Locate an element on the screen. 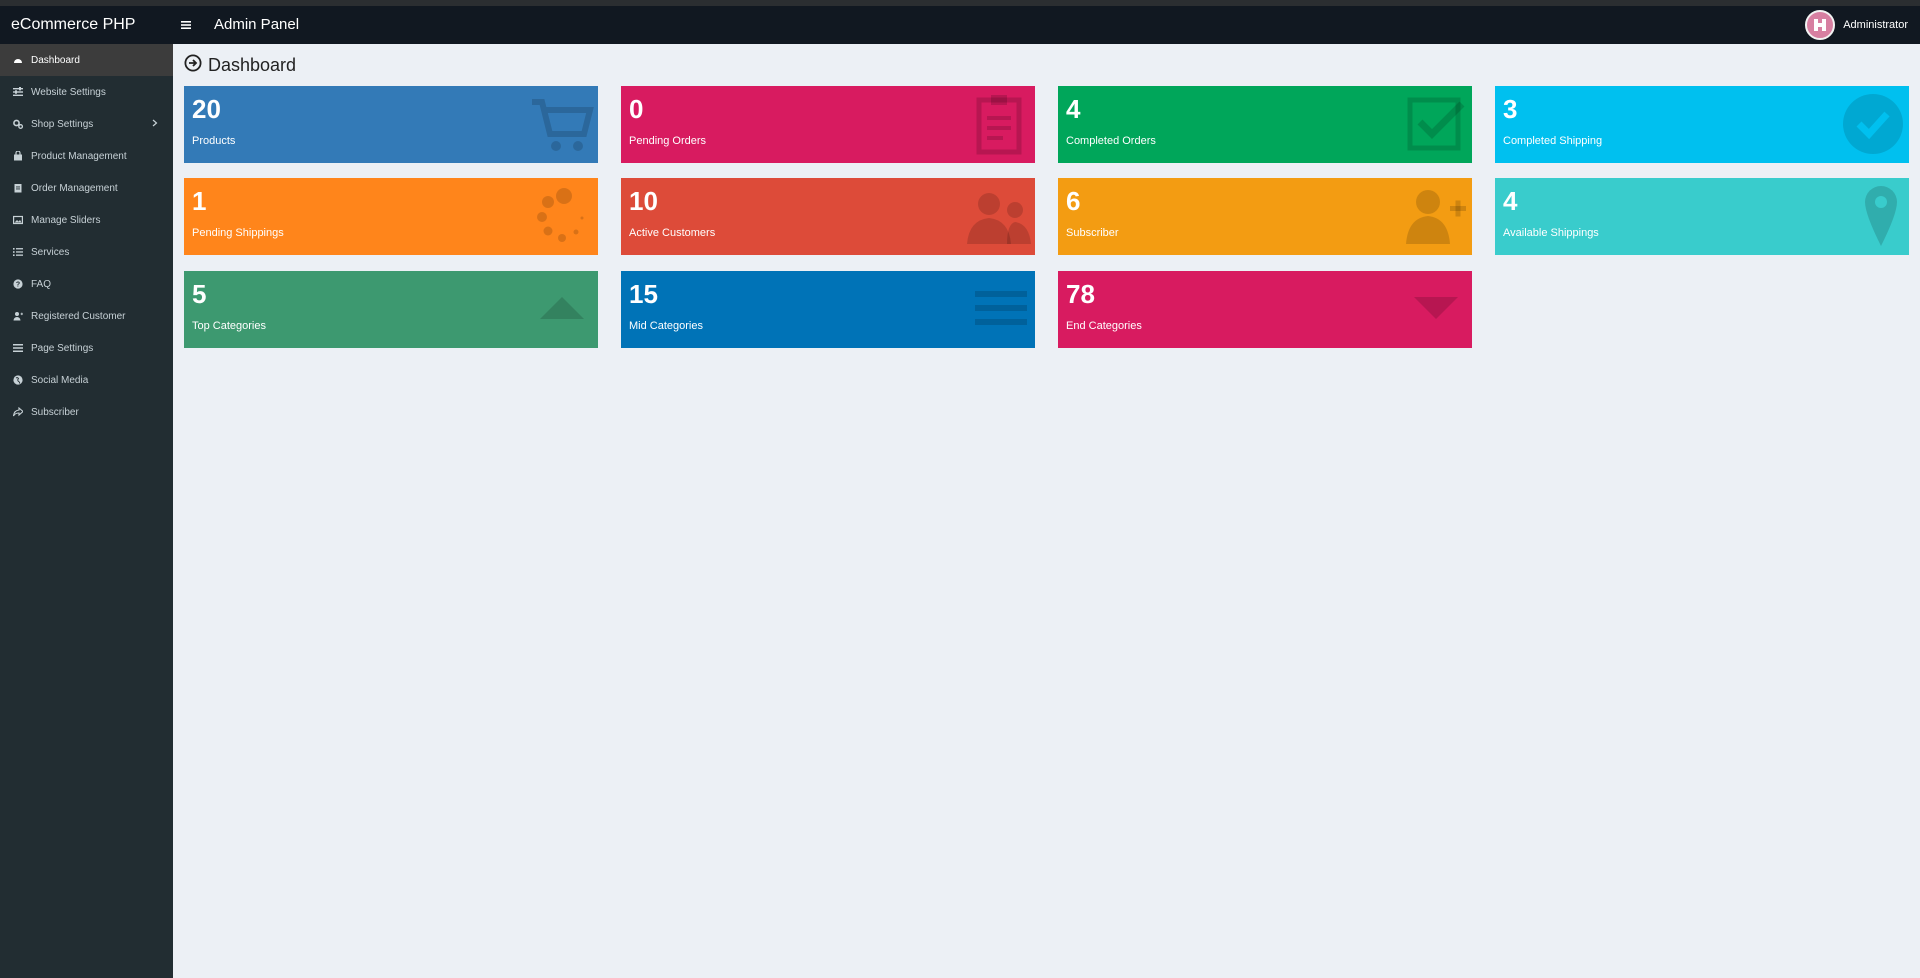  sidebar-item-label: Services is located at coordinates (50, 252).